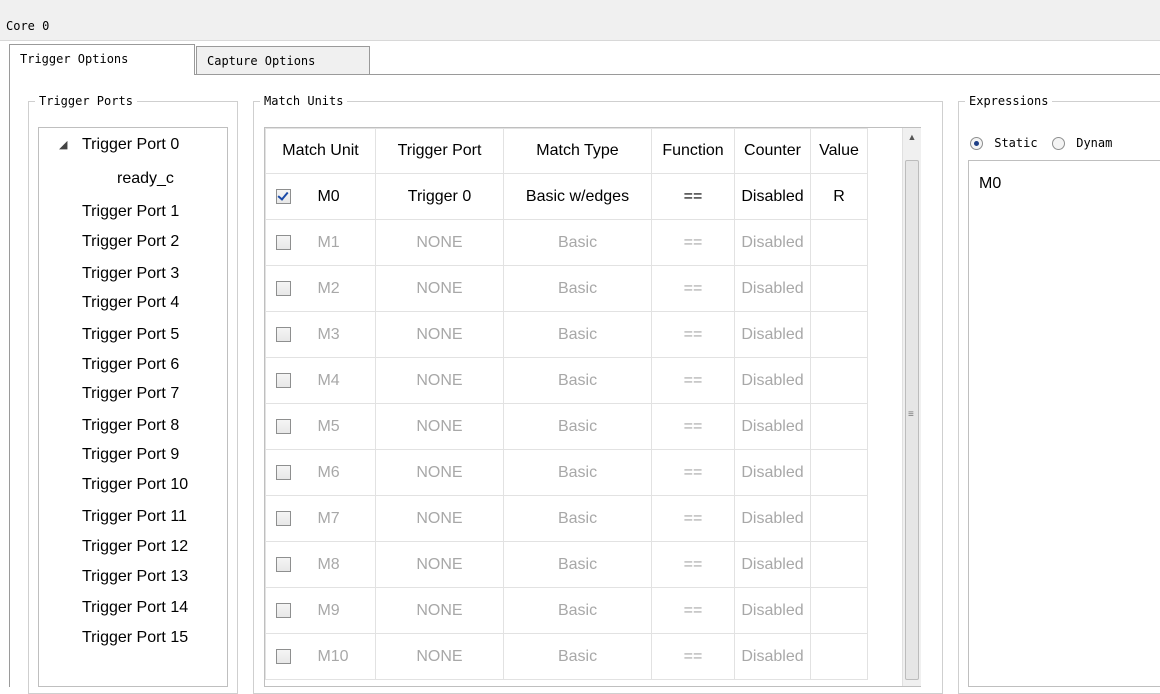 The height and width of the screenshot is (694, 1160). I want to click on column-header-function: Function, so click(693, 151).